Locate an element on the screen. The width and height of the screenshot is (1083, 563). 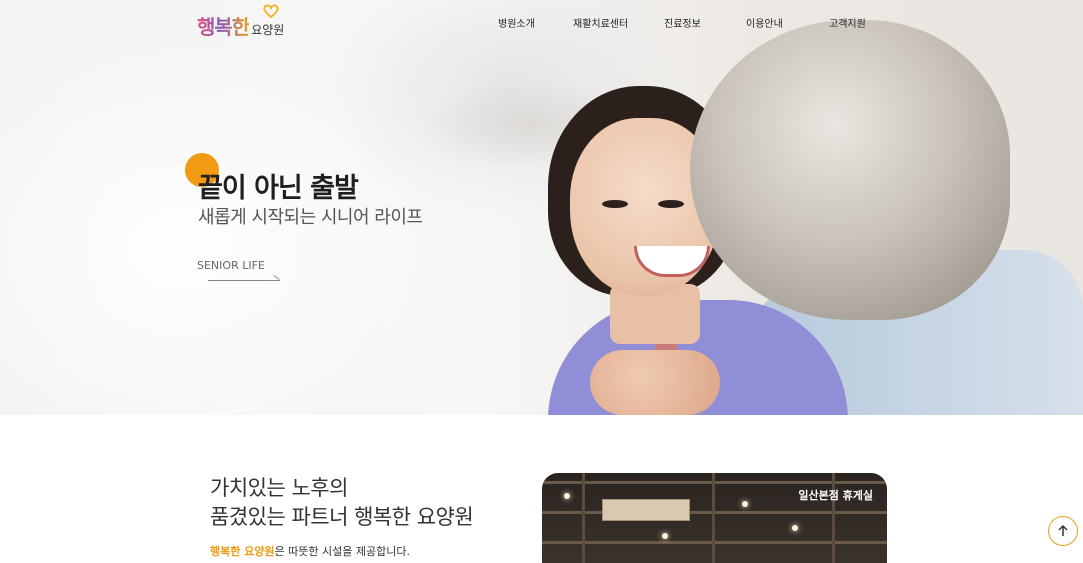
ceiling-vent is located at coordinates (646, 510).